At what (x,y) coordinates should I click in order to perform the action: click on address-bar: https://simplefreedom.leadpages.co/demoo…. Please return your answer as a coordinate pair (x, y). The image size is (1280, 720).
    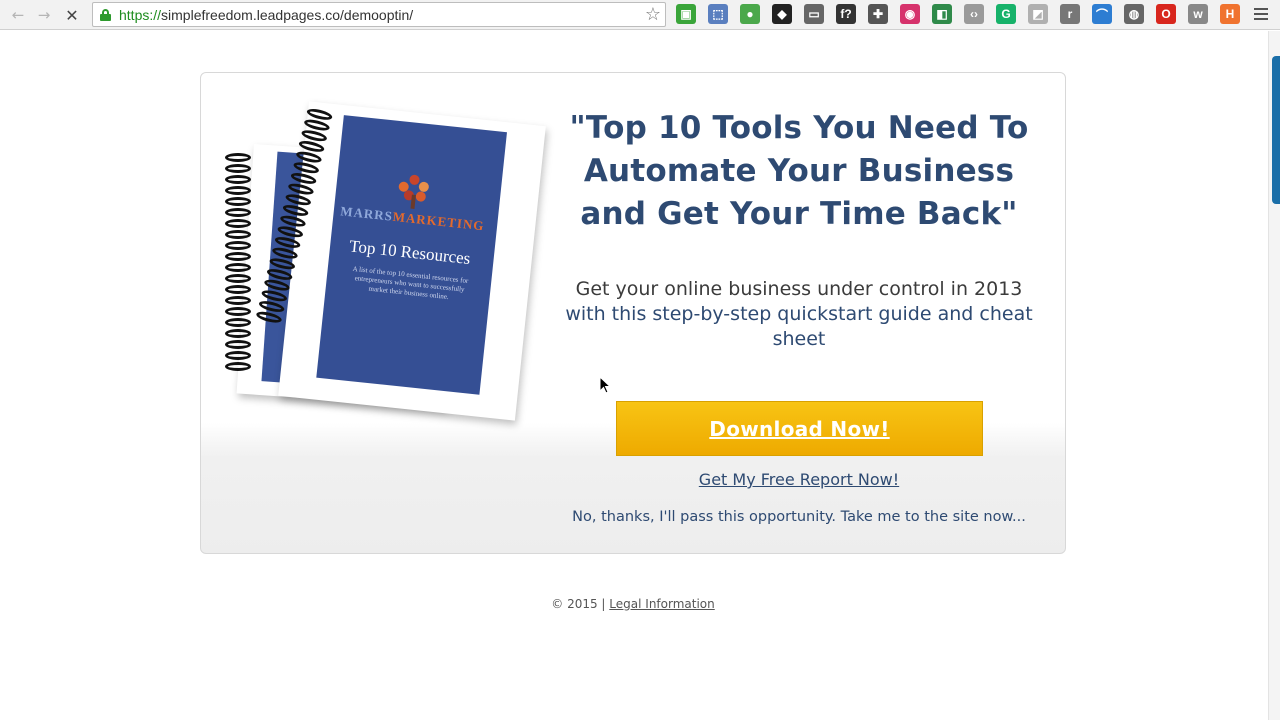
    Looking at the image, I should click on (379, 14).